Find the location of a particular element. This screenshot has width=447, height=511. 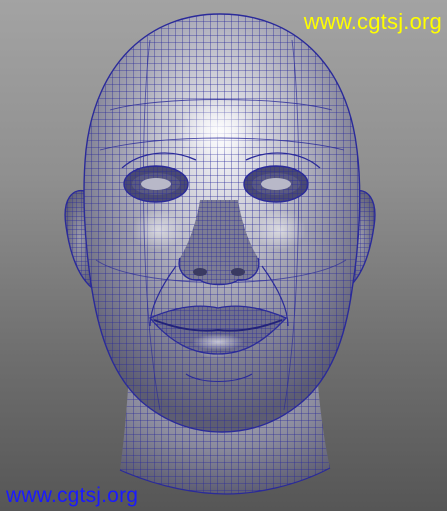

watermark-bottom-left: www.cgtsj.org is located at coordinates (72, 495).